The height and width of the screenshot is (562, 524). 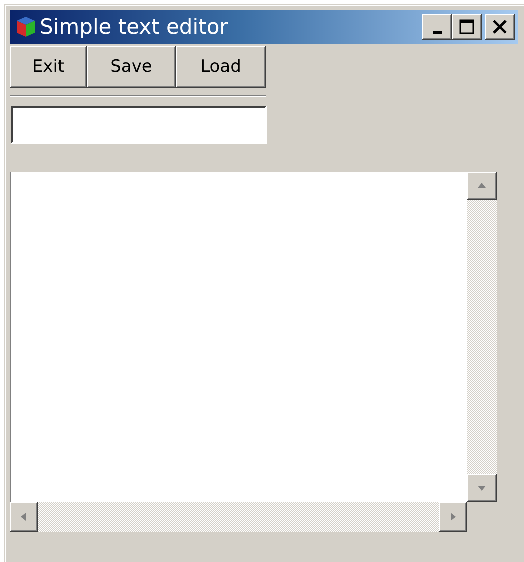 What do you see at coordinates (24, 517) in the screenshot?
I see `scroll-left-button` at bounding box center [24, 517].